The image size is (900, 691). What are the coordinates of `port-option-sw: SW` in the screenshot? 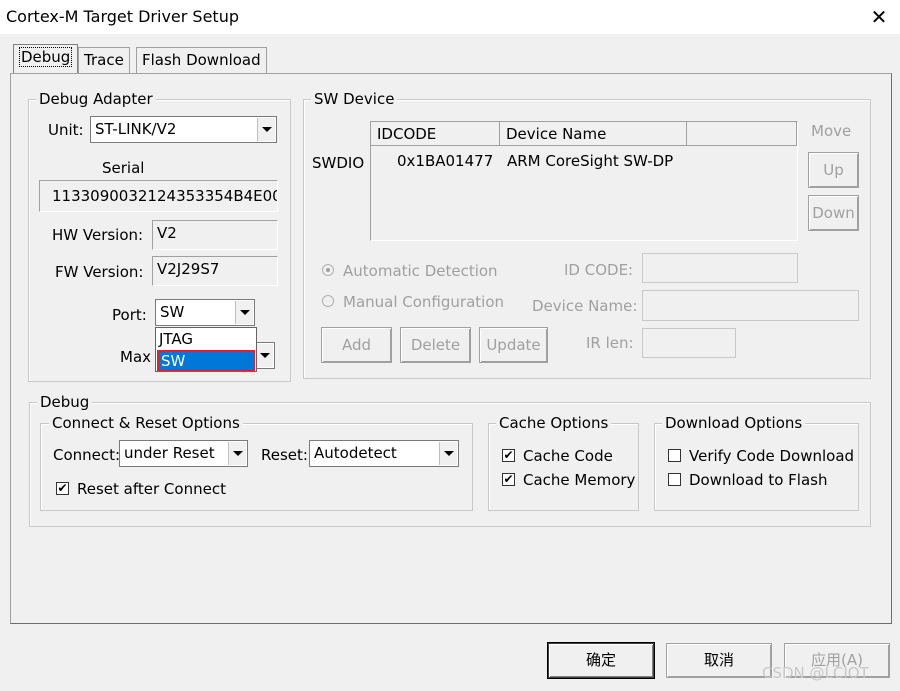 It's located at (206, 360).